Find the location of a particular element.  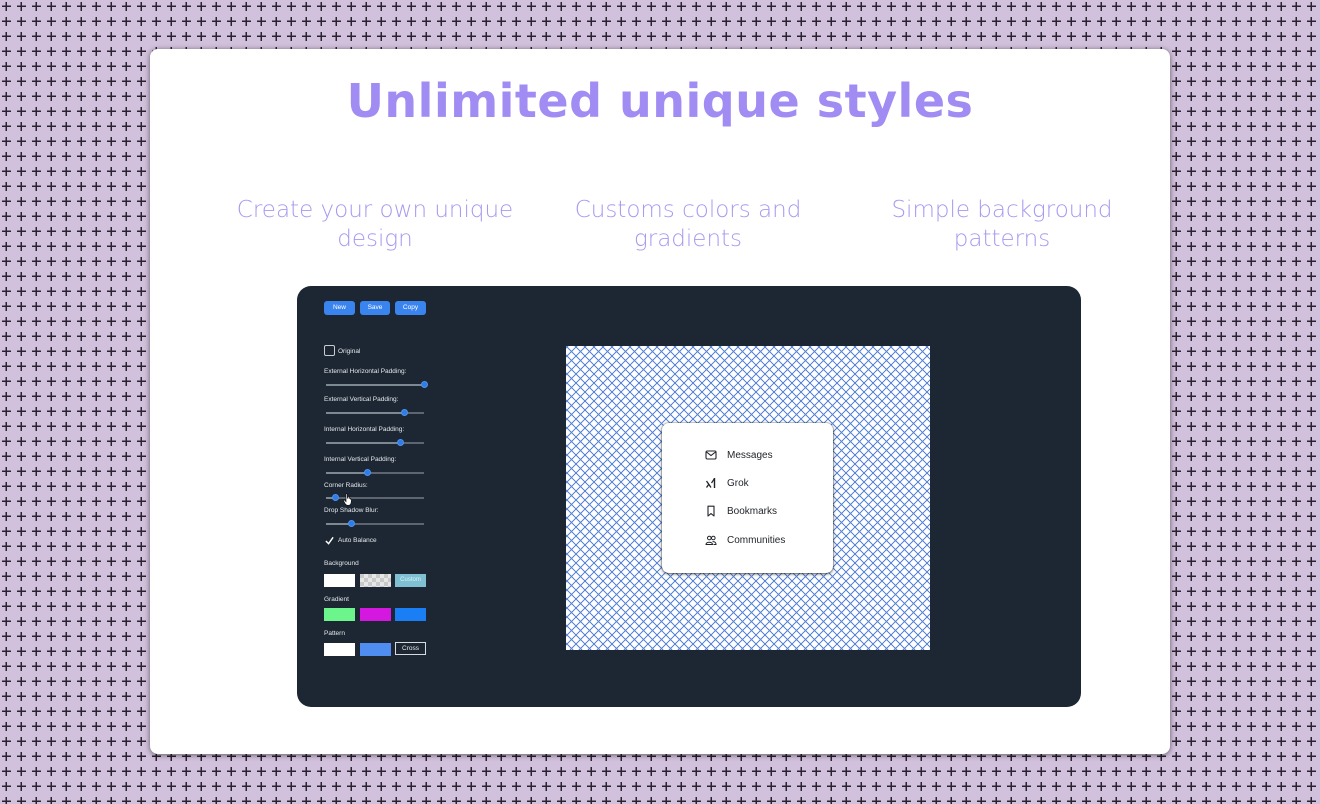

bookmark-icon is located at coordinates (711, 511).